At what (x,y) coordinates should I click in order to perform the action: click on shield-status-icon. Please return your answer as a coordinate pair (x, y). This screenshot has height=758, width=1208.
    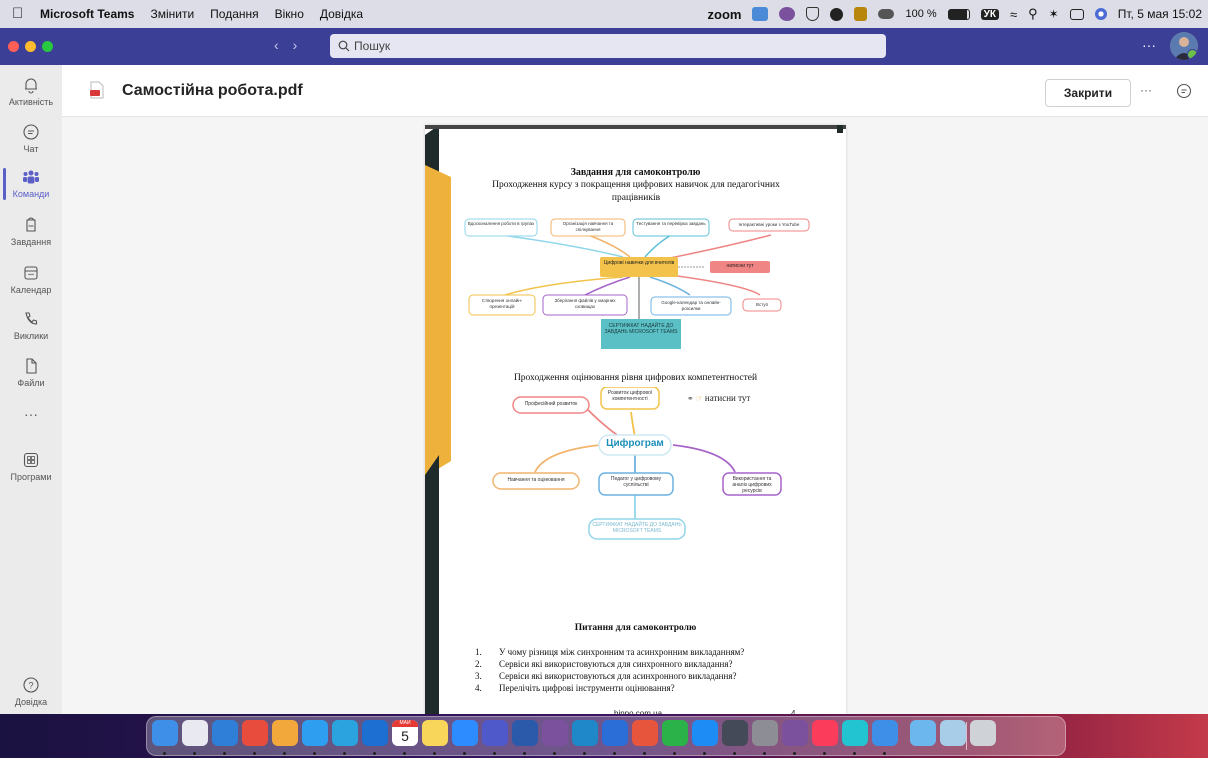
    Looking at the image, I should click on (813, 14).